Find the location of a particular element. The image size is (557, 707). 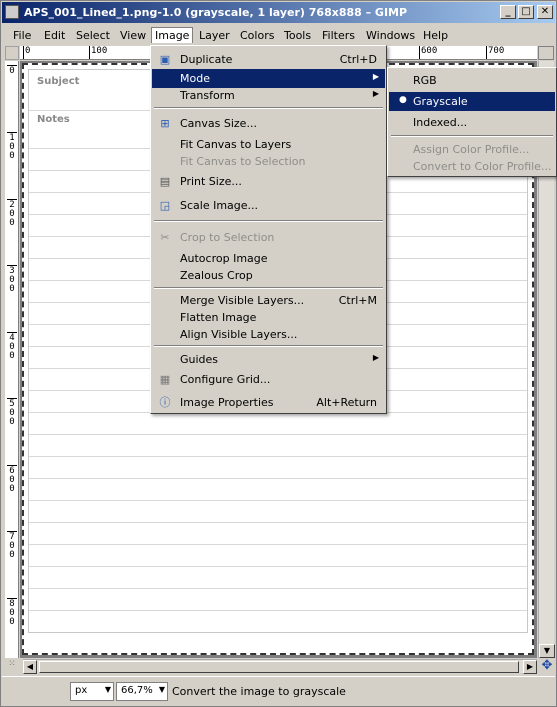

unit-value: px is located at coordinates (81, 690).